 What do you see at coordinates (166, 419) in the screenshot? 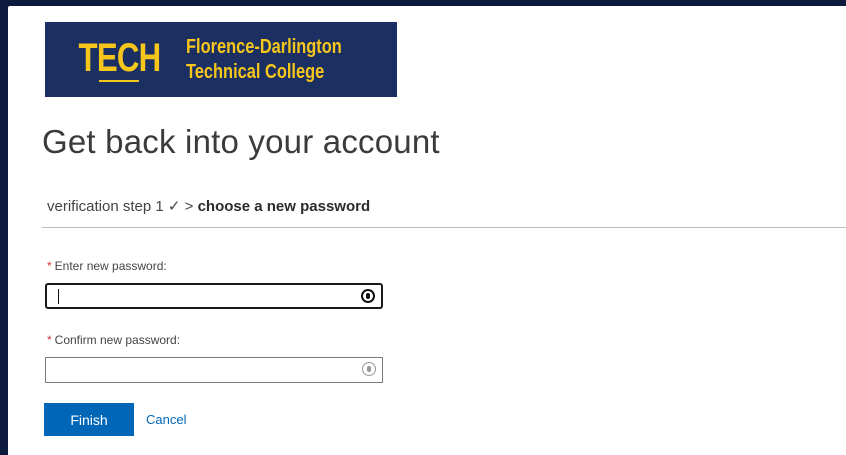
I see `cancel-link: Cancel` at bounding box center [166, 419].